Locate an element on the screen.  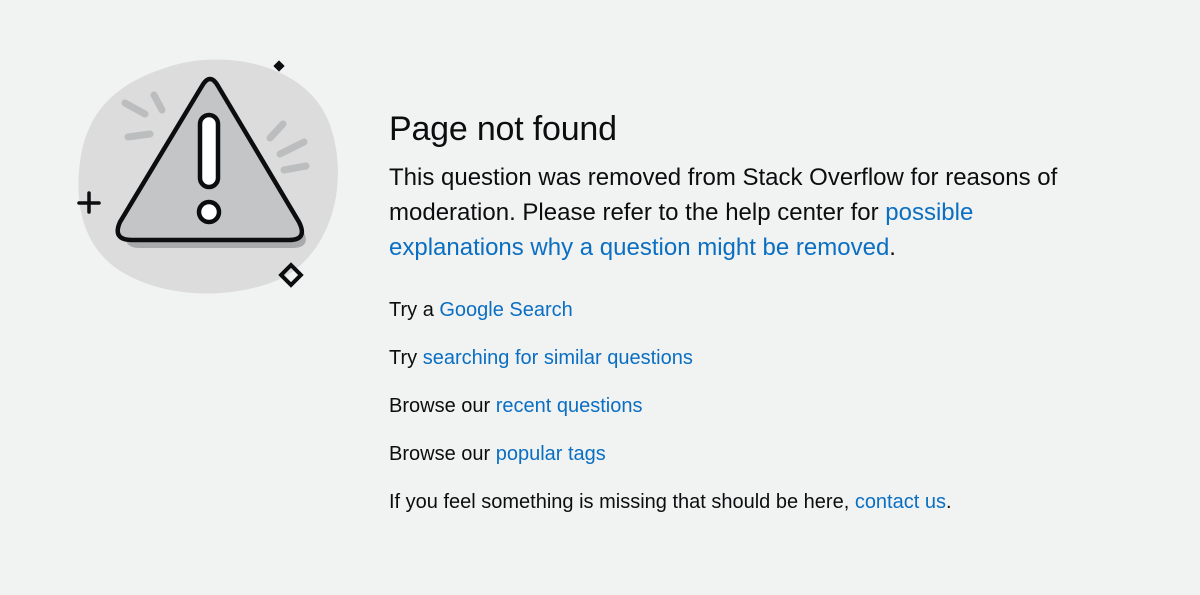
suggestion-prefix: Try is located at coordinates (406, 358).